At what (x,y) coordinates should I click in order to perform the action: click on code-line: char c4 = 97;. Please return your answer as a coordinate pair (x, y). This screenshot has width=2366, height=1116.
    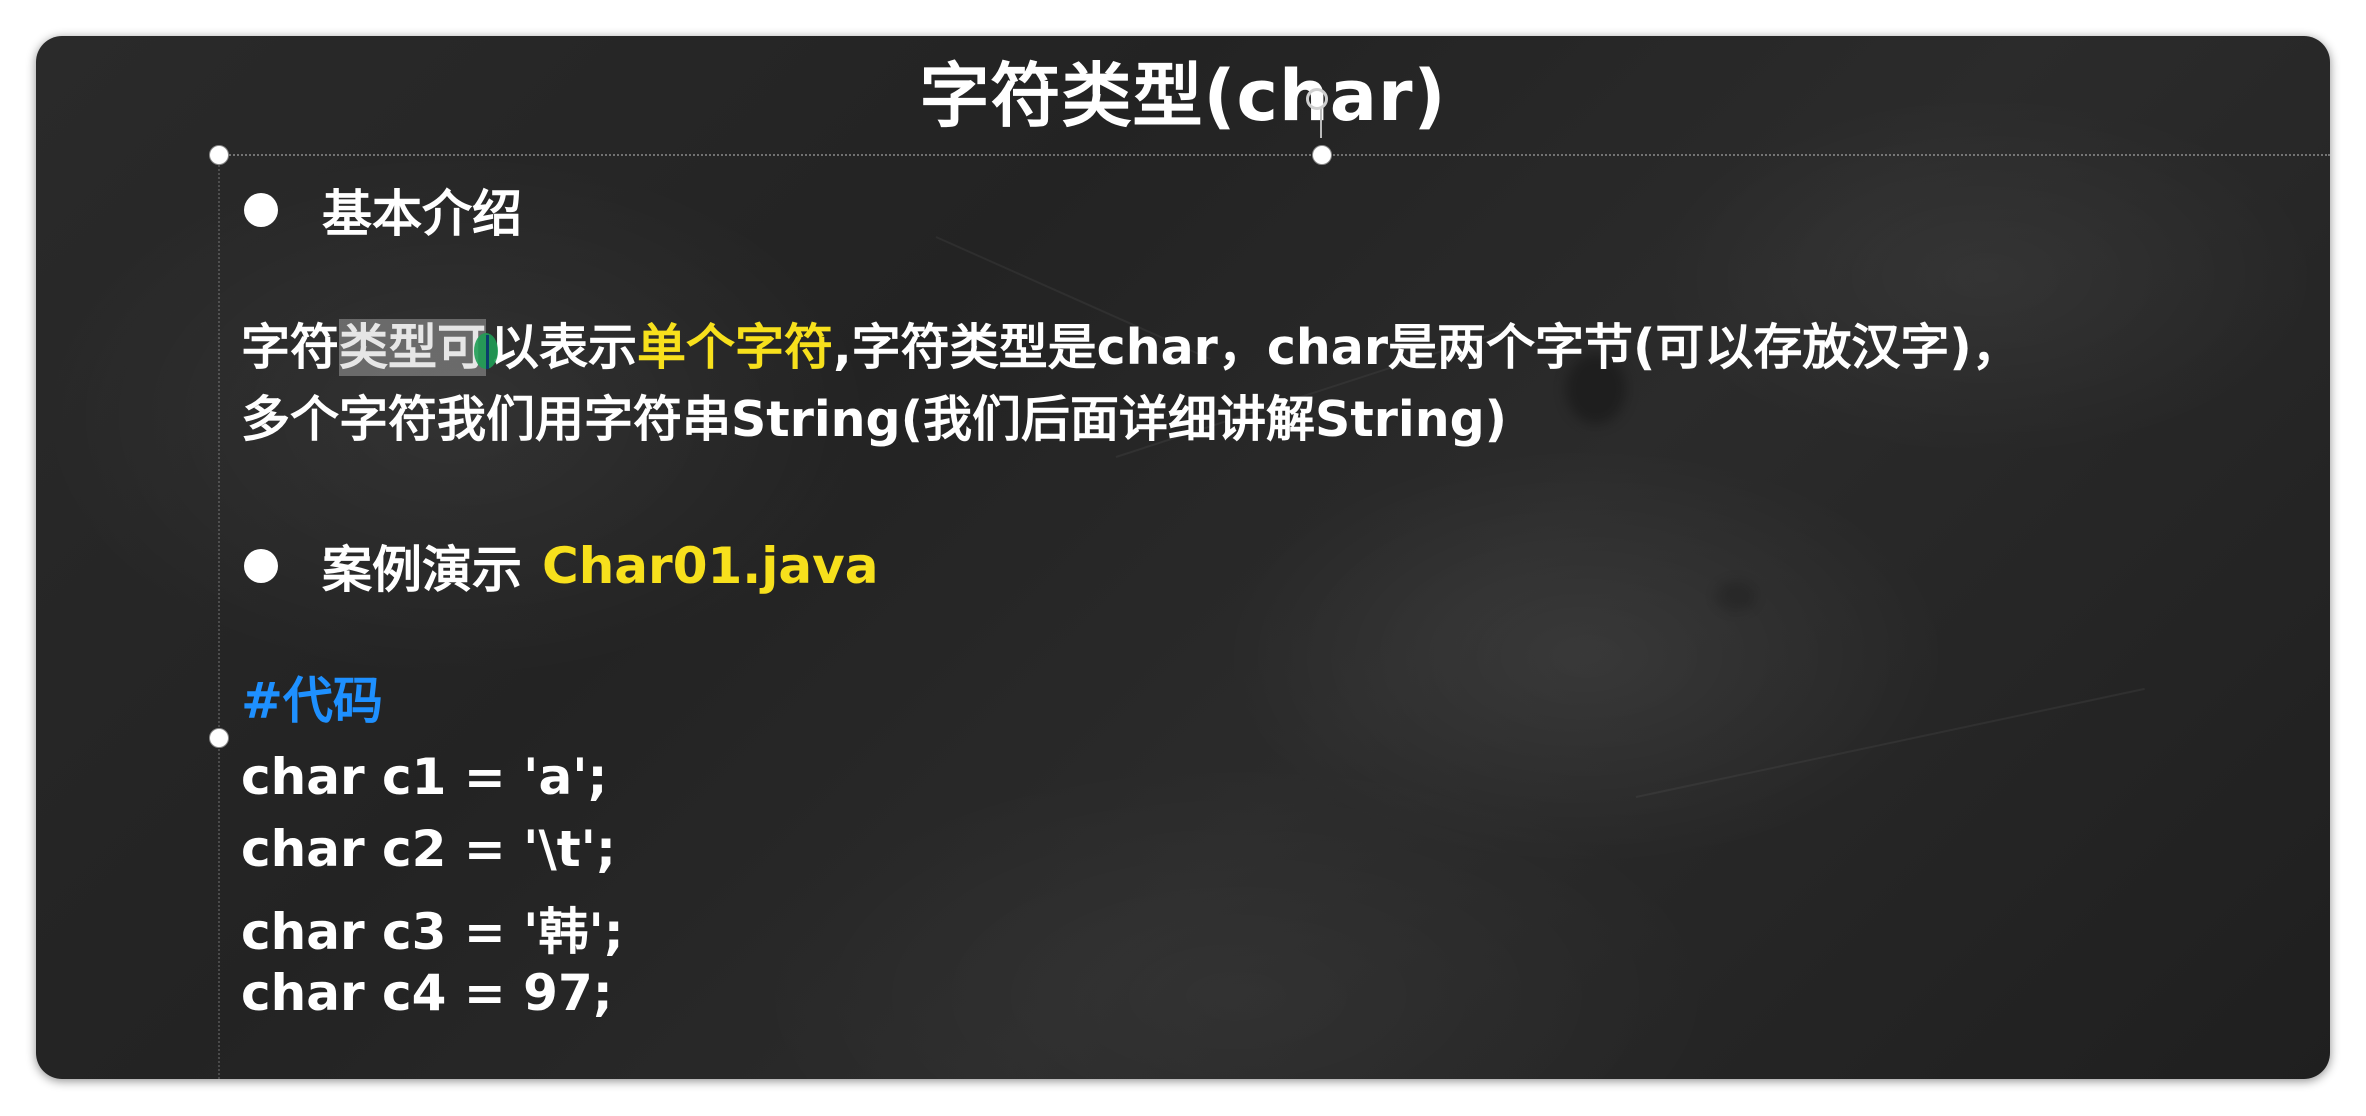
    Looking at the image, I should click on (427, 993).